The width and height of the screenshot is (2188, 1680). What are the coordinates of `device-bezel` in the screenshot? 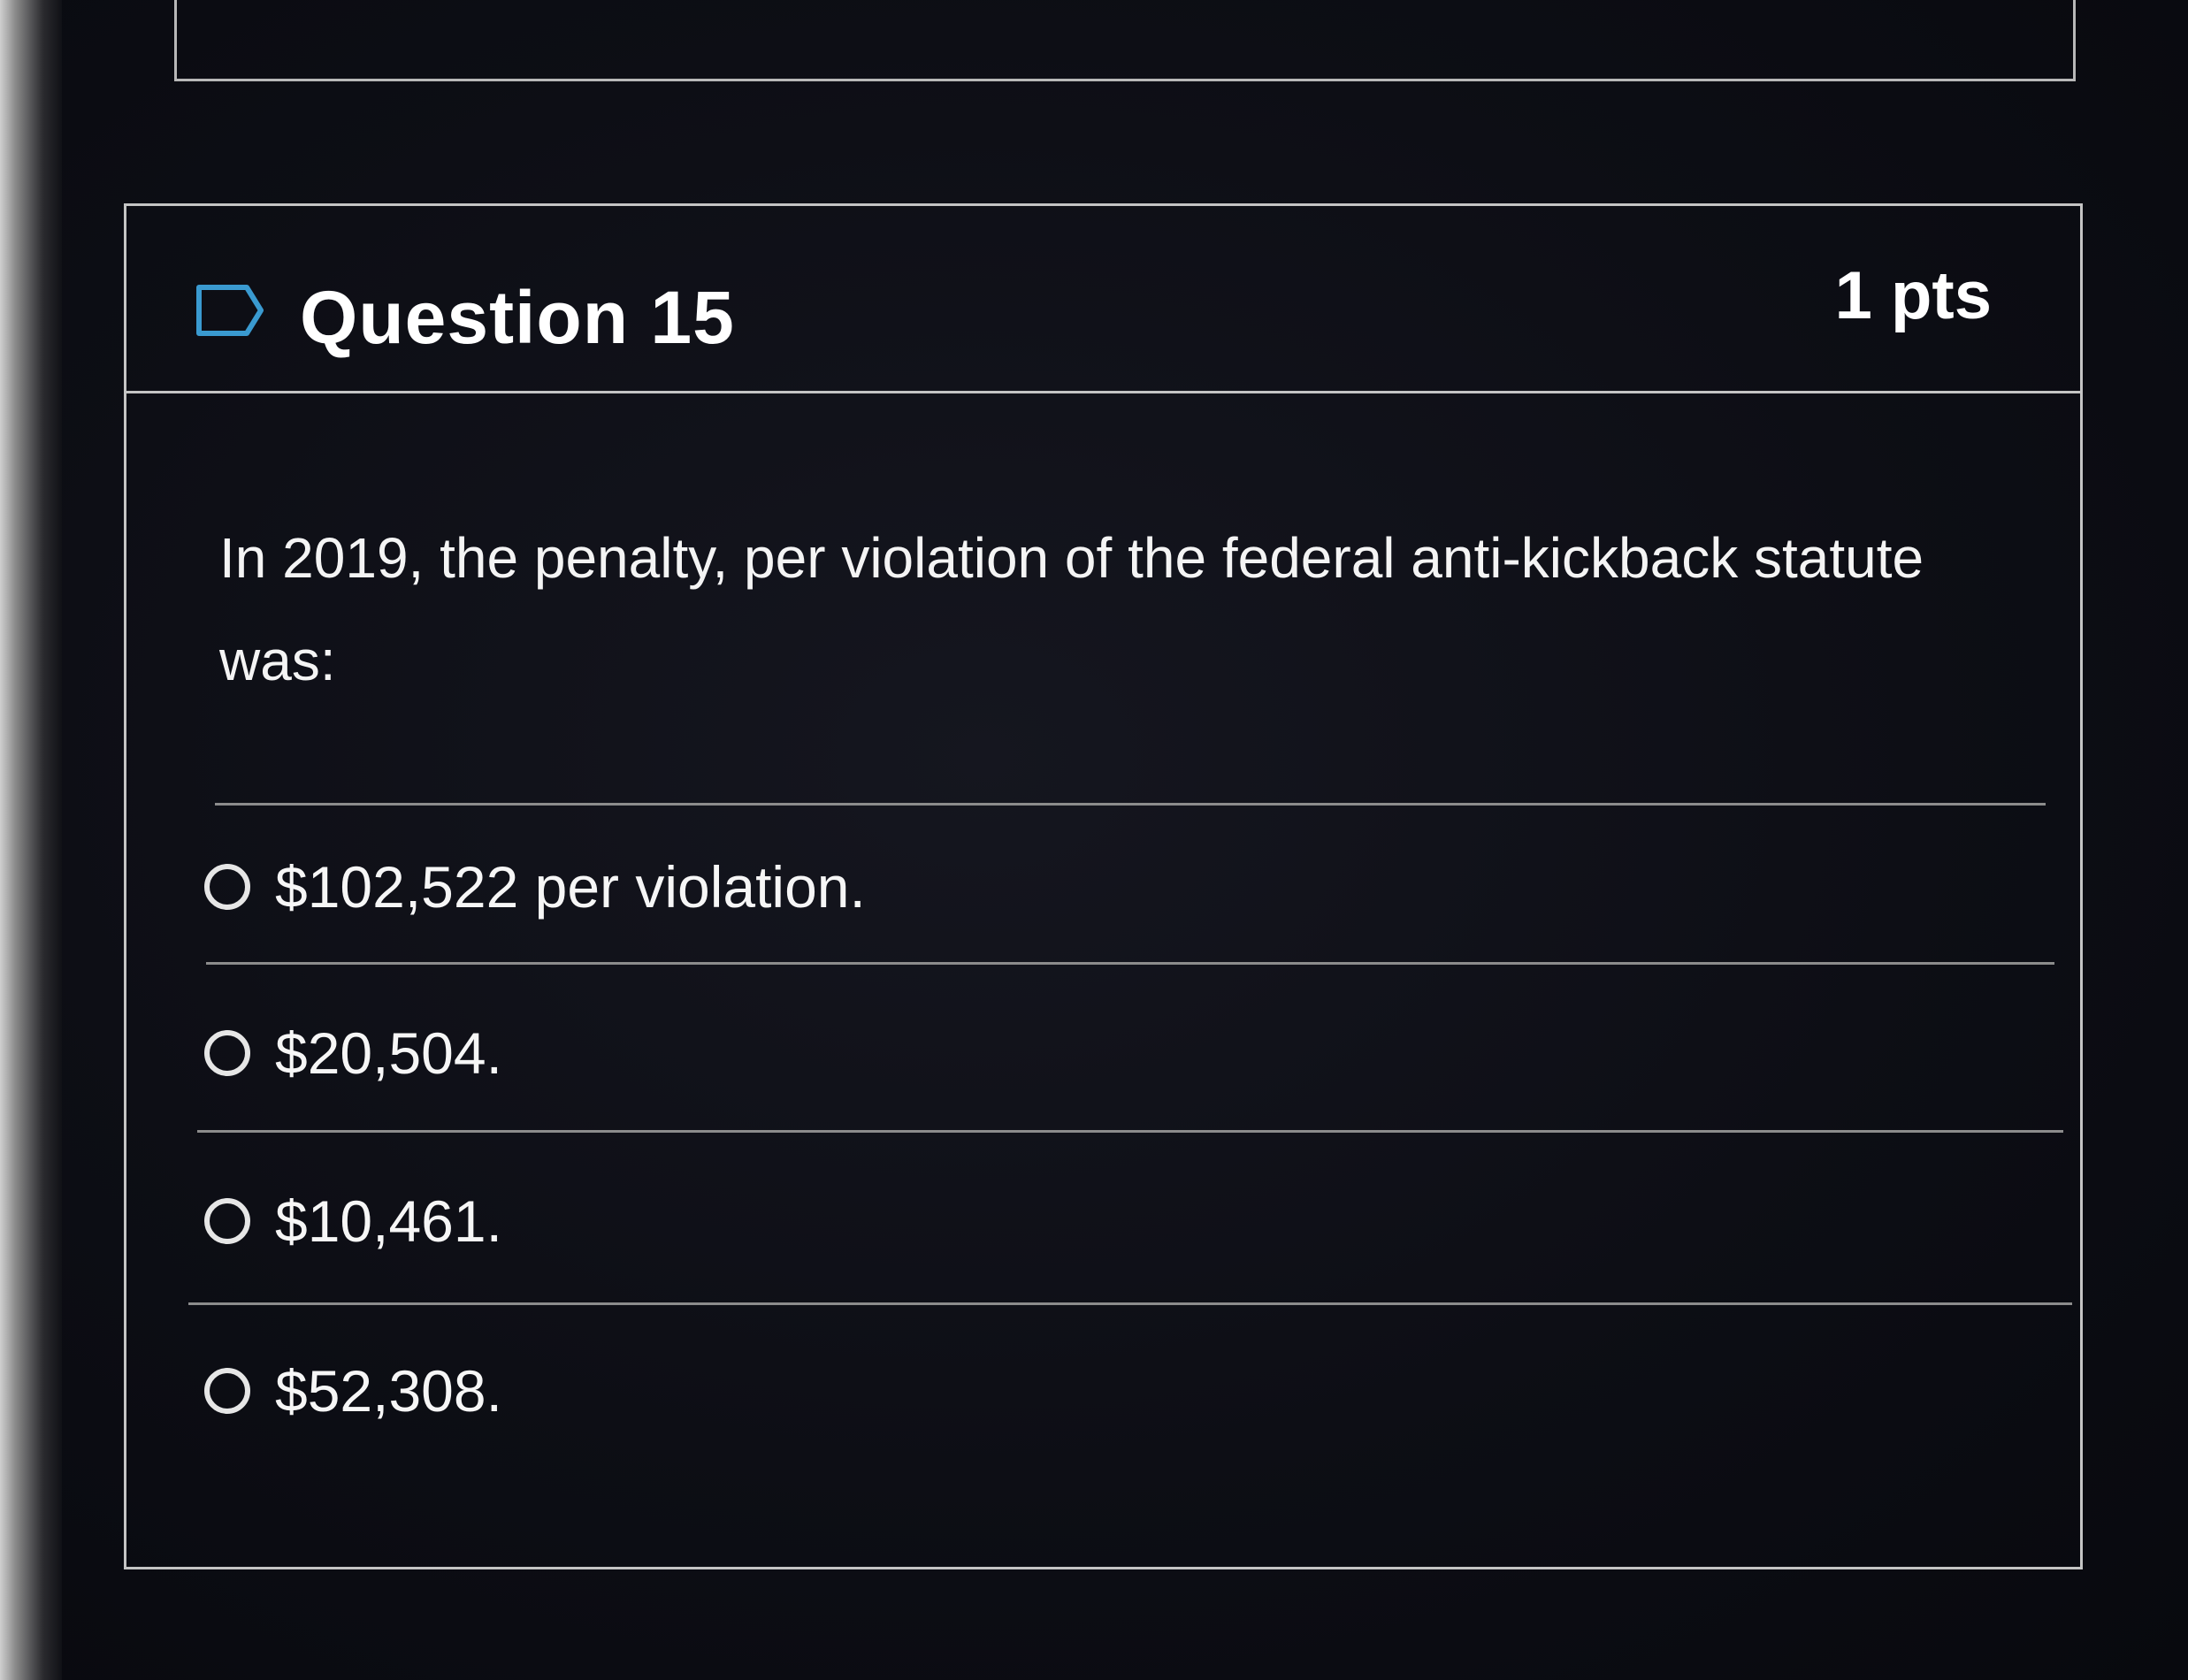 It's located at (31, 840).